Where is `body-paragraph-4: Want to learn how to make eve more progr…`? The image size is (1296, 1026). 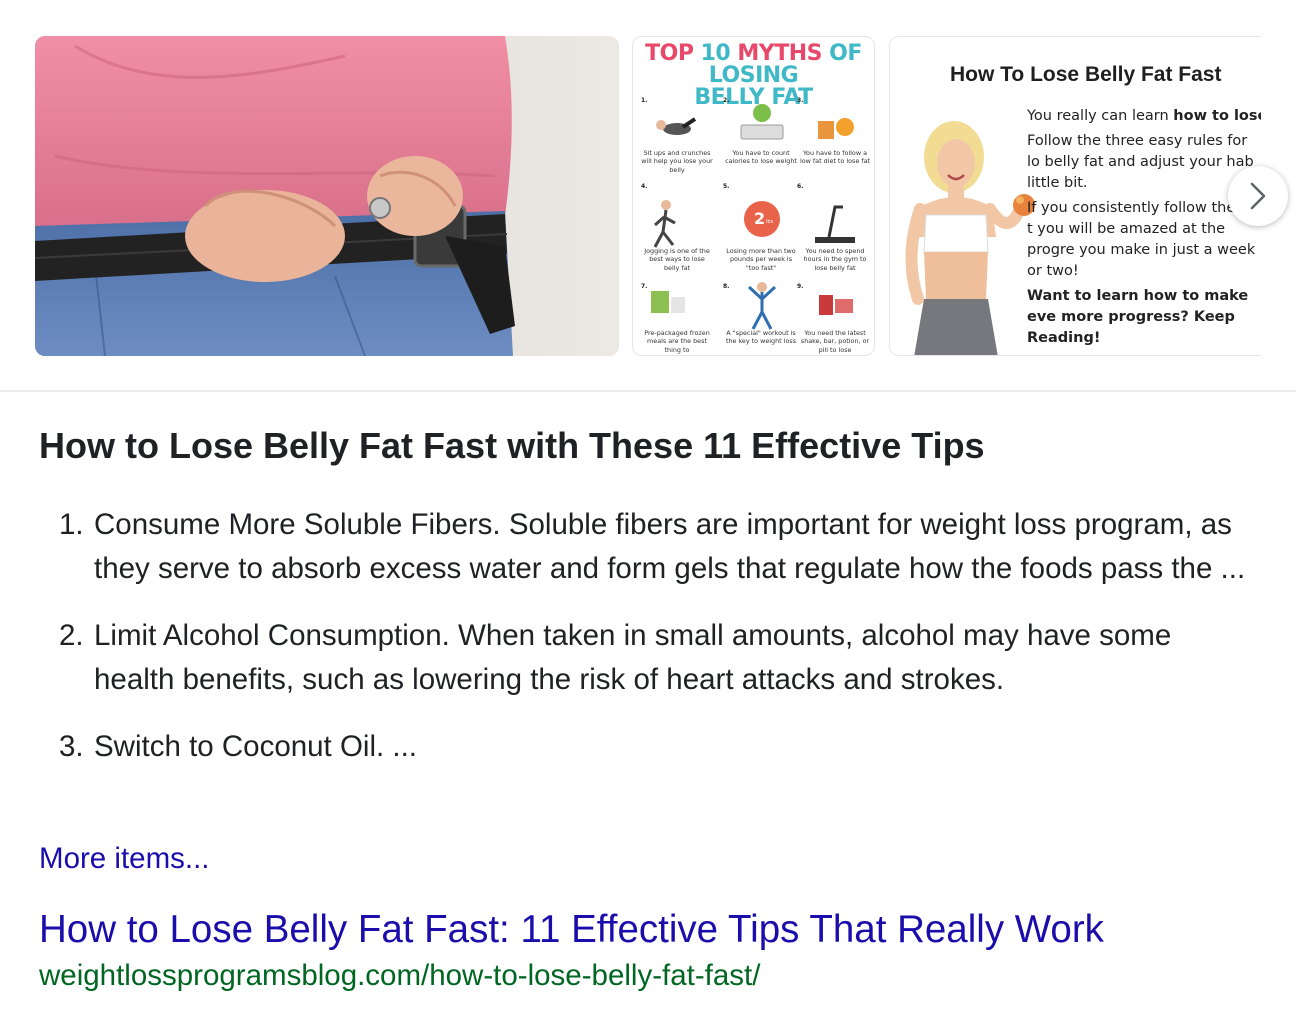 body-paragraph-4: Want to learn how to make eve more progr… is located at coordinates (1138, 317).